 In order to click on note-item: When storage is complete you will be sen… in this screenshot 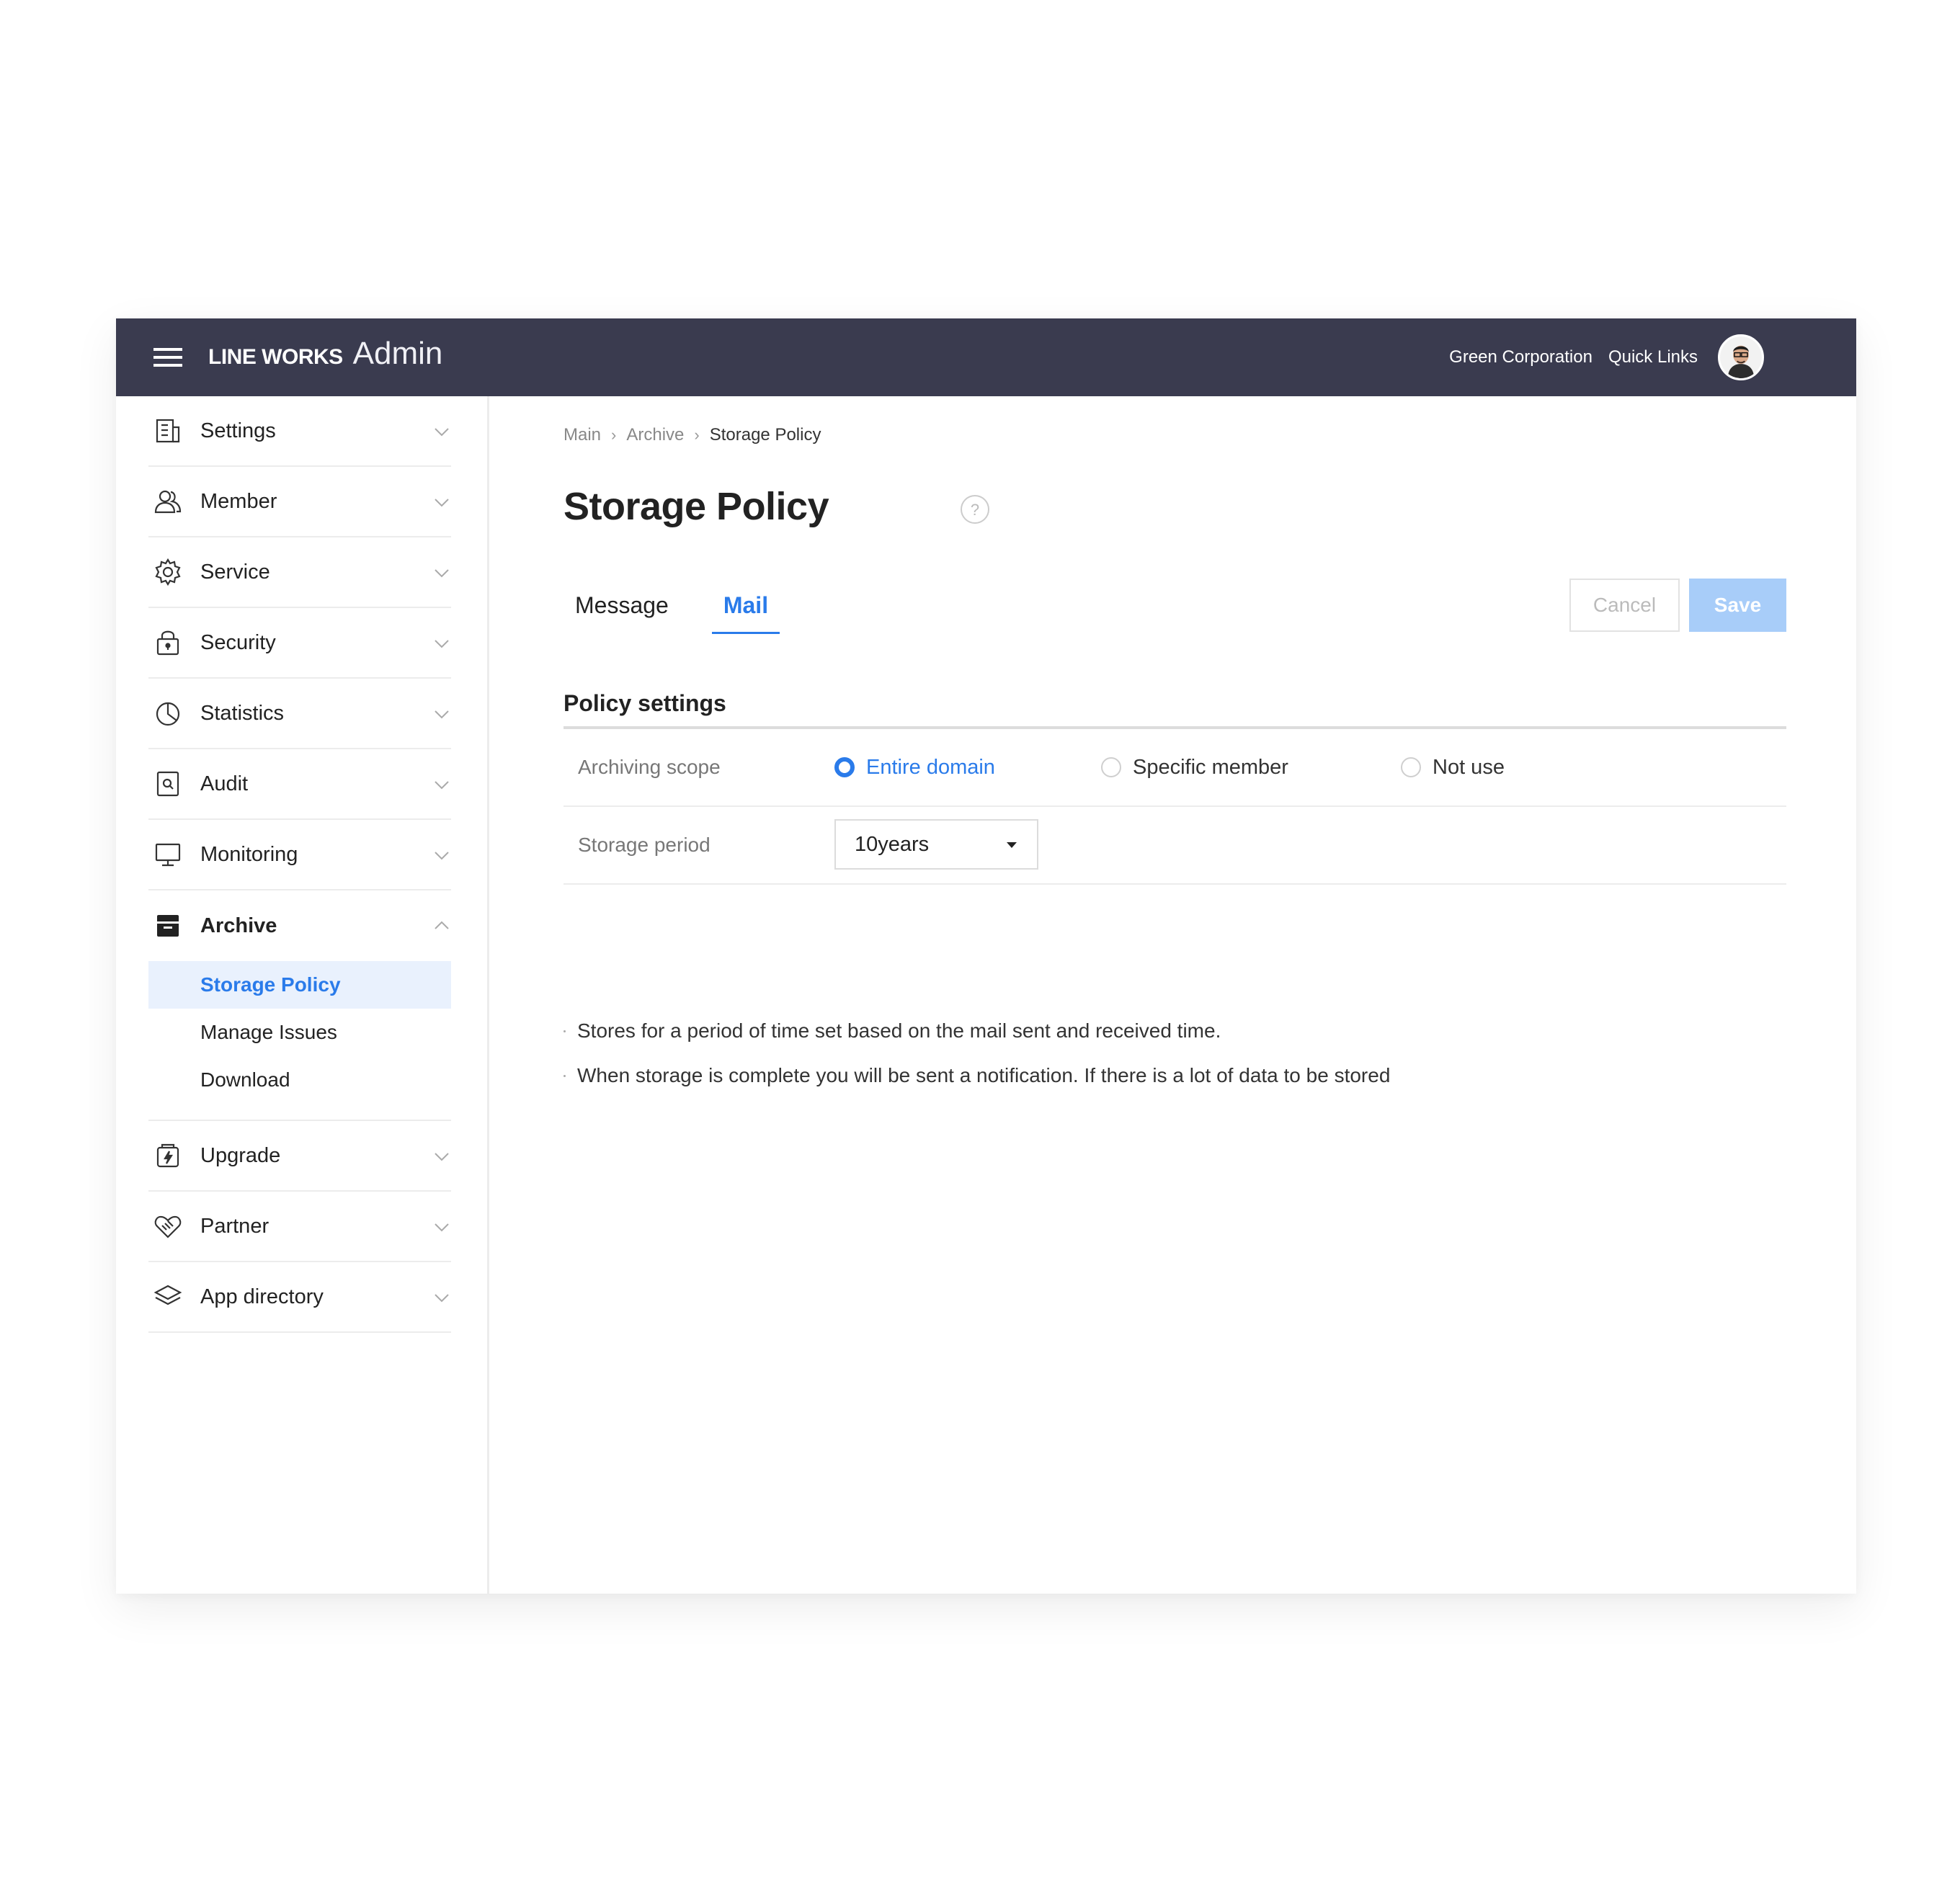, I will do `click(977, 1075)`.